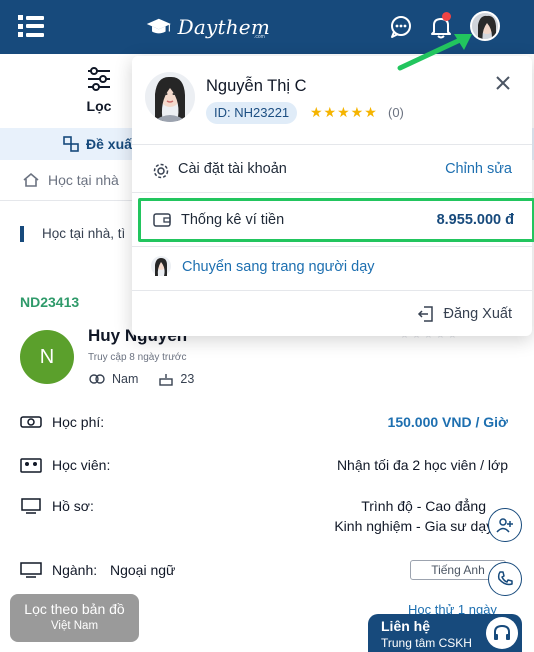 The height and width of the screenshot is (652, 534). I want to click on breadcrumb-label: Học tại nhà, so click(83, 180).